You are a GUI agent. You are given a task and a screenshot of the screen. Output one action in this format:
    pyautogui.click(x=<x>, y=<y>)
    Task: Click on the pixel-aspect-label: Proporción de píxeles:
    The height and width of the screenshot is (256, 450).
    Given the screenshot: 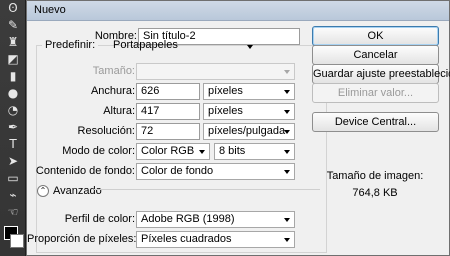 What is the action you would take?
    pyautogui.click(x=82, y=239)
    